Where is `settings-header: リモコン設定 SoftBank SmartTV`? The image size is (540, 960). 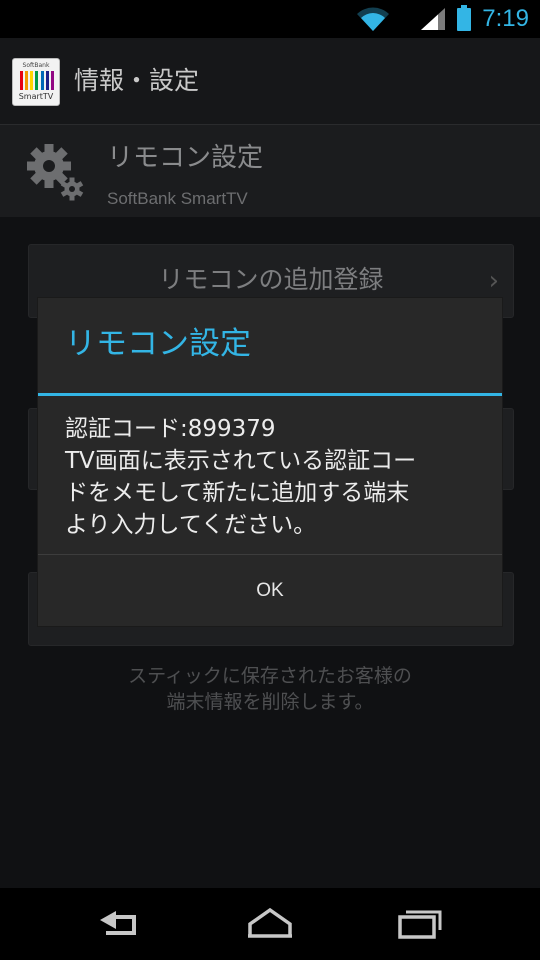 settings-header: リモコン設定 SoftBank SmartTV is located at coordinates (270, 171).